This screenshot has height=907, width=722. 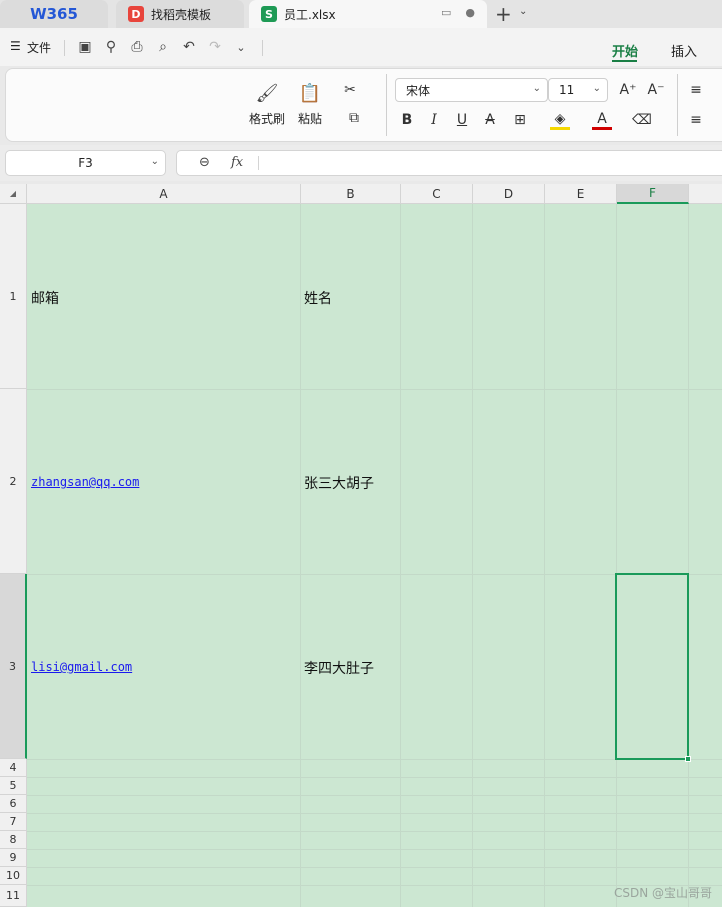 What do you see at coordinates (164, 194) in the screenshot?
I see `column-header-a: A` at bounding box center [164, 194].